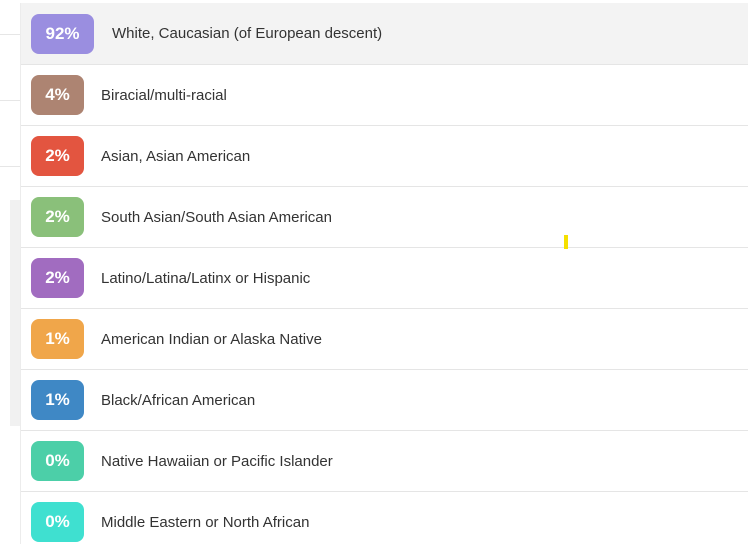 This screenshot has width=748, height=552. What do you see at coordinates (205, 522) in the screenshot?
I see `result-label: Middle Eastern or North African` at bounding box center [205, 522].